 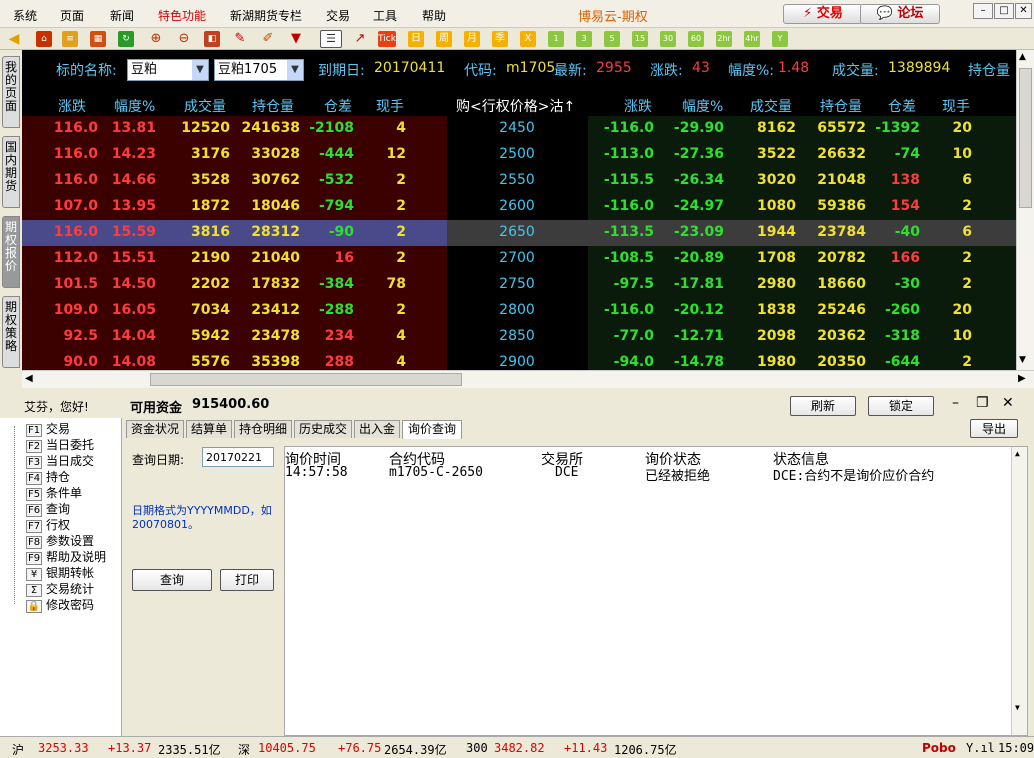 I want to click on quote-vertical-scrollbar: ▲ ▼, so click(x=1025, y=210).